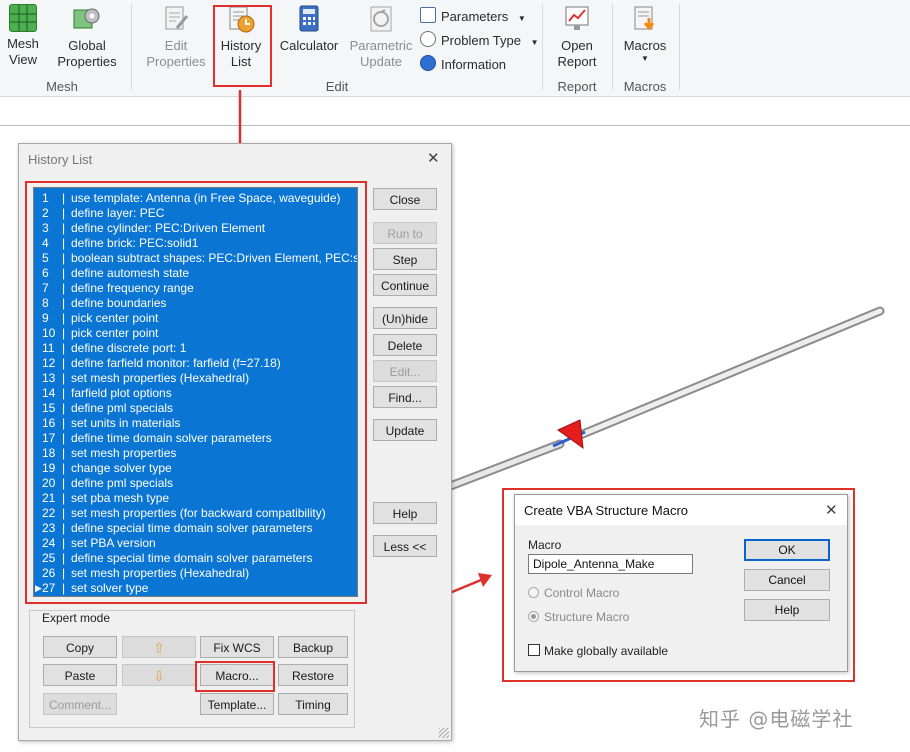 Image resolution: width=910 pixels, height=752 pixels. What do you see at coordinates (405, 199) in the screenshot?
I see `close-button: Close` at bounding box center [405, 199].